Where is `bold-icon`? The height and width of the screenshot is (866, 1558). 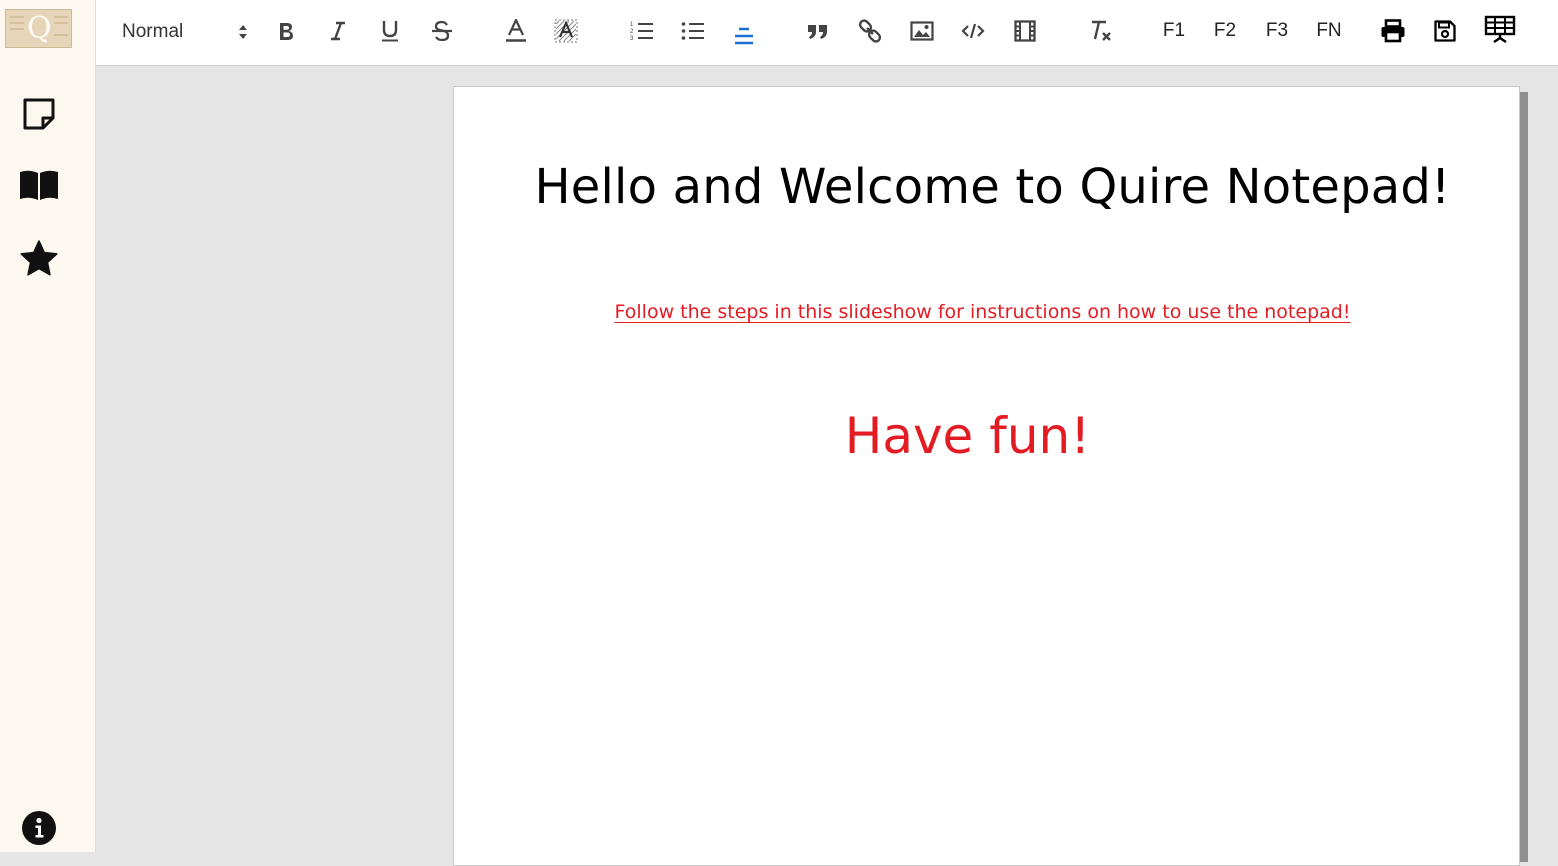
bold-icon is located at coordinates (286, 31).